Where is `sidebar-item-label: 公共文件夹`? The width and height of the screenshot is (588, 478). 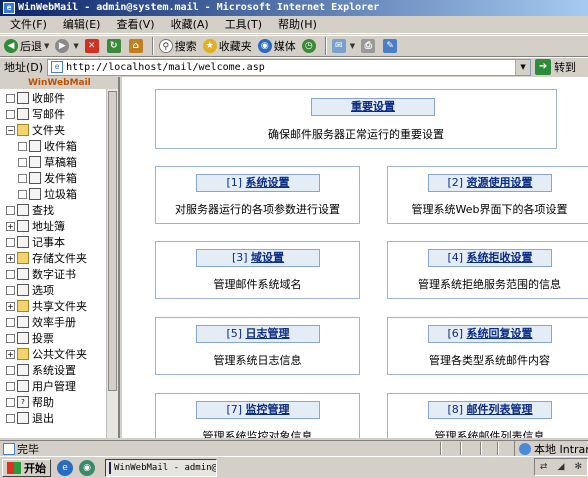 sidebar-item-label: 公共文件夹 is located at coordinates (59, 354).